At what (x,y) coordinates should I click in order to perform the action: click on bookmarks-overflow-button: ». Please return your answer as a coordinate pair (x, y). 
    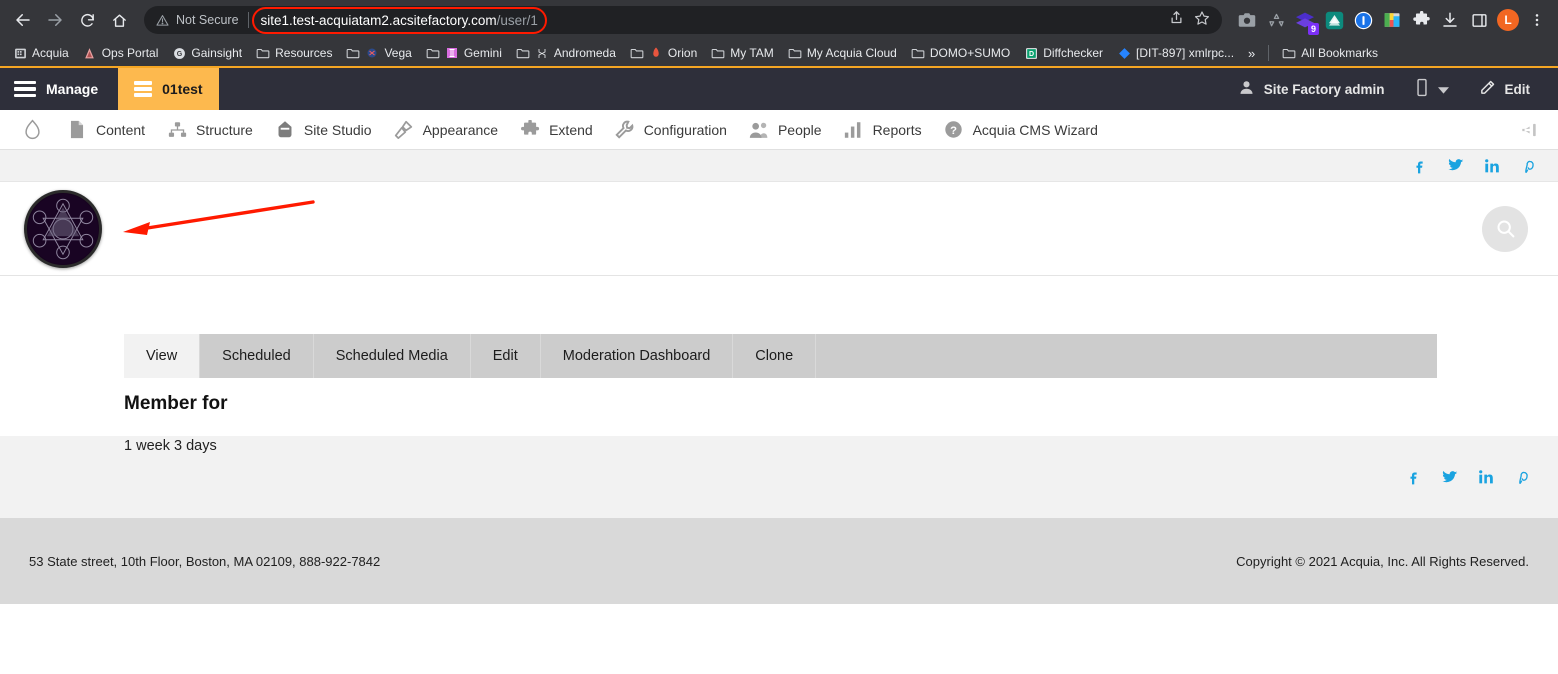
    Looking at the image, I should click on (1251, 53).